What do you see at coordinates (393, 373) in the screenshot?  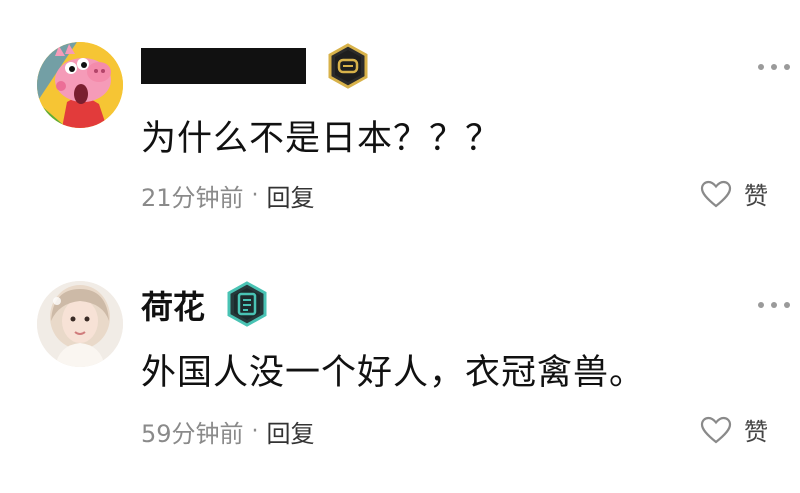 I see `comment-text: 外国人没一个好人，衣冠禽兽。` at bounding box center [393, 373].